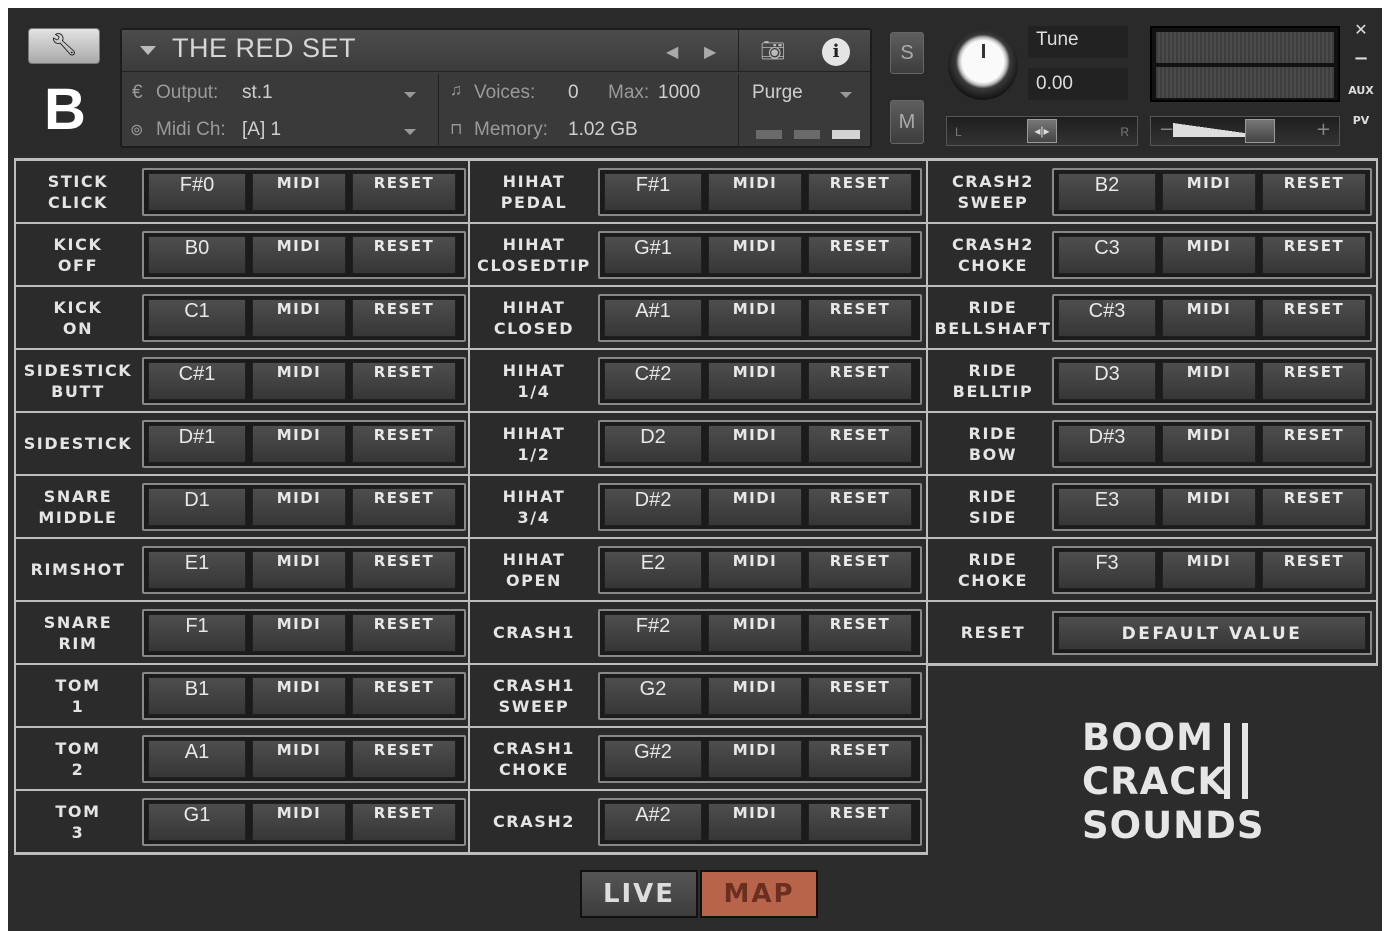  Describe the element at coordinates (1107, 444) in the screenshot. I see `note-value-field: D#3` at that location.